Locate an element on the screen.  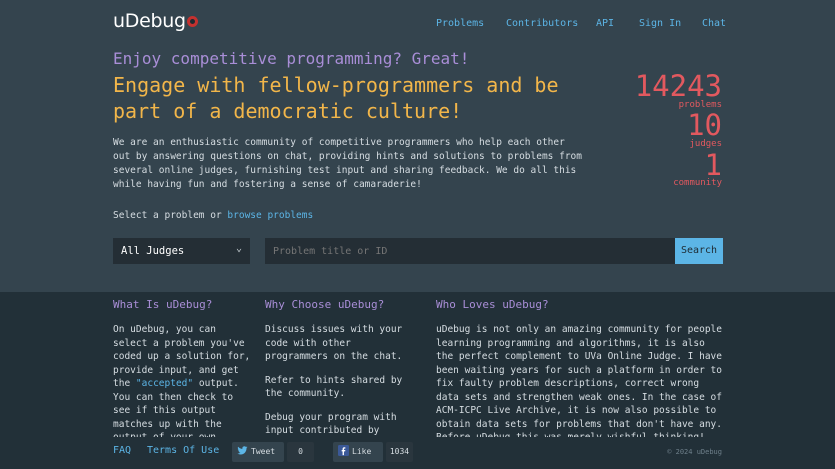
facebook-icon is located at coordinates (343, 450).